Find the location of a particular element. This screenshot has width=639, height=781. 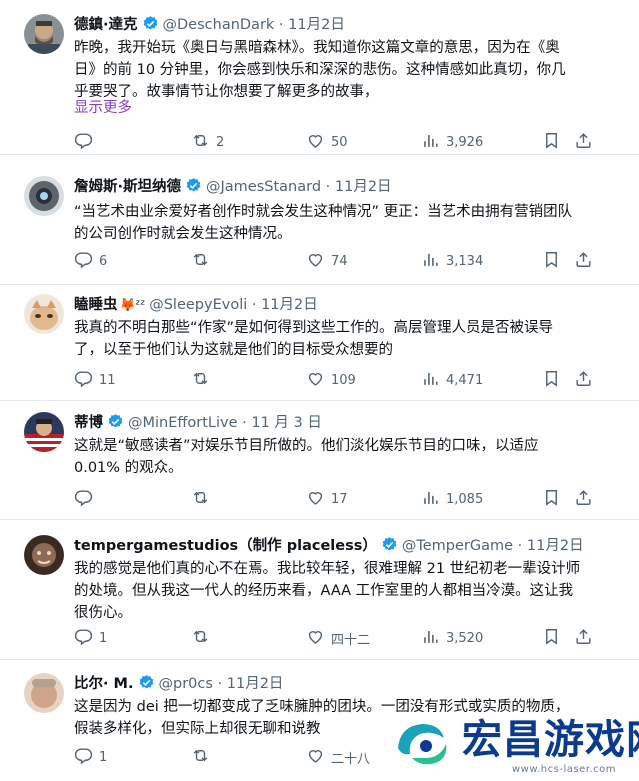

retweet-button: 2 is located at coordinates (207, 142).